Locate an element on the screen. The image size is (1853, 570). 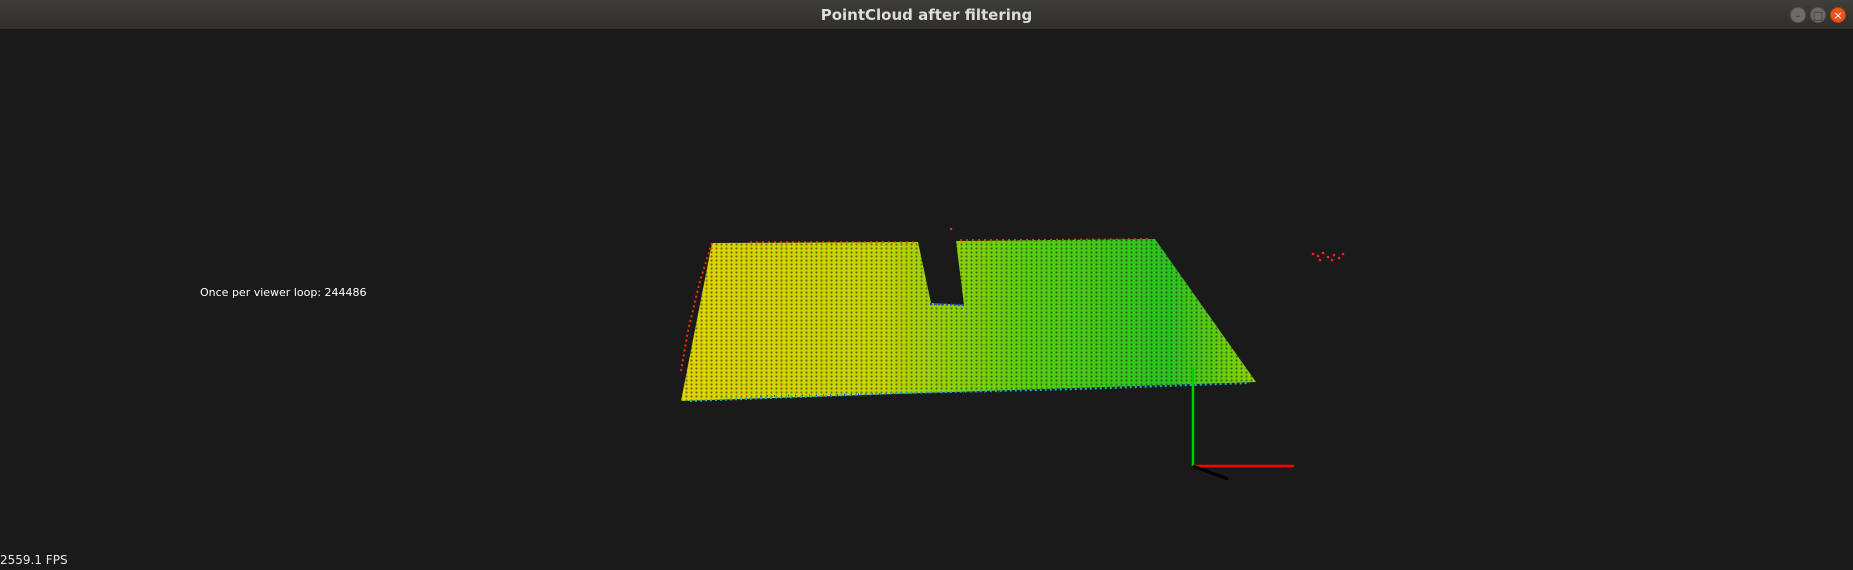
coordinate-axes is located at coordinates (1242, 424).